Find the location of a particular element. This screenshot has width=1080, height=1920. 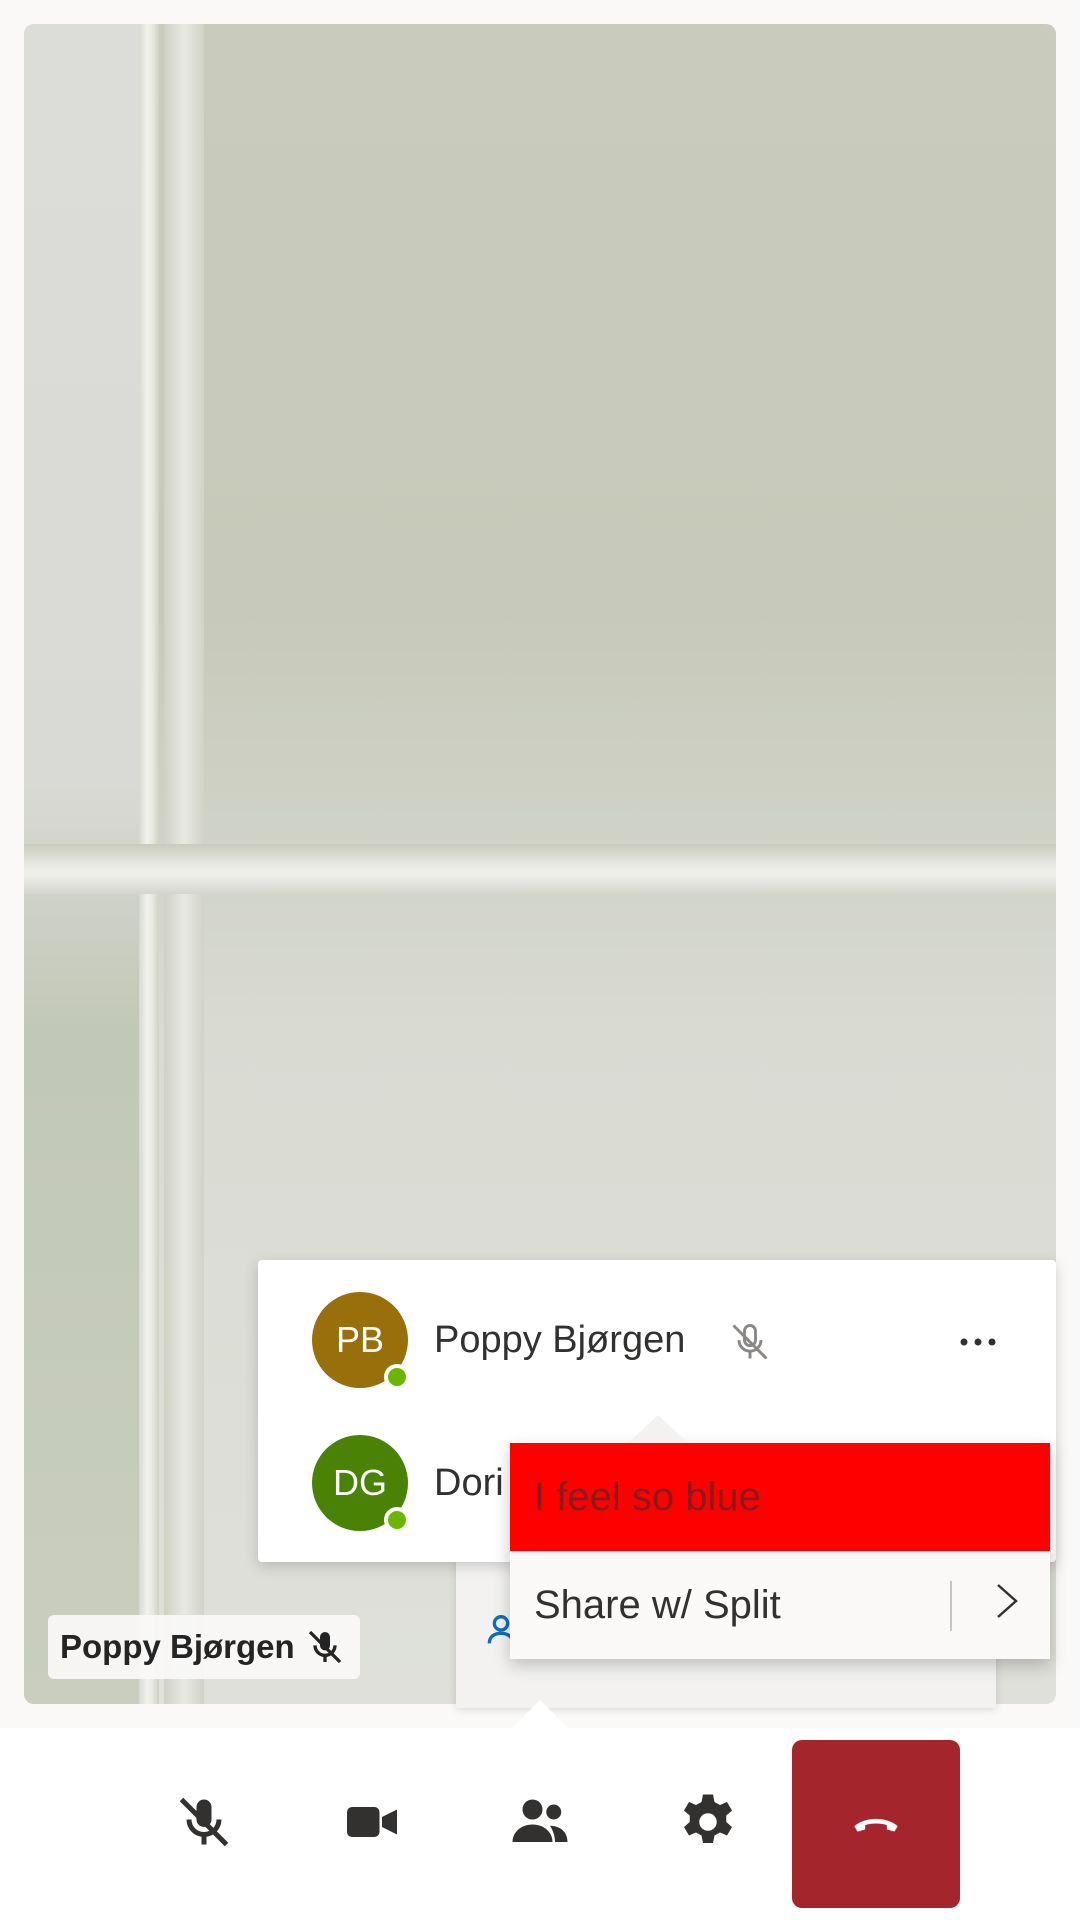

participant-name-chip: Poppy Bjørgen is located at coordinates (204, 1647).